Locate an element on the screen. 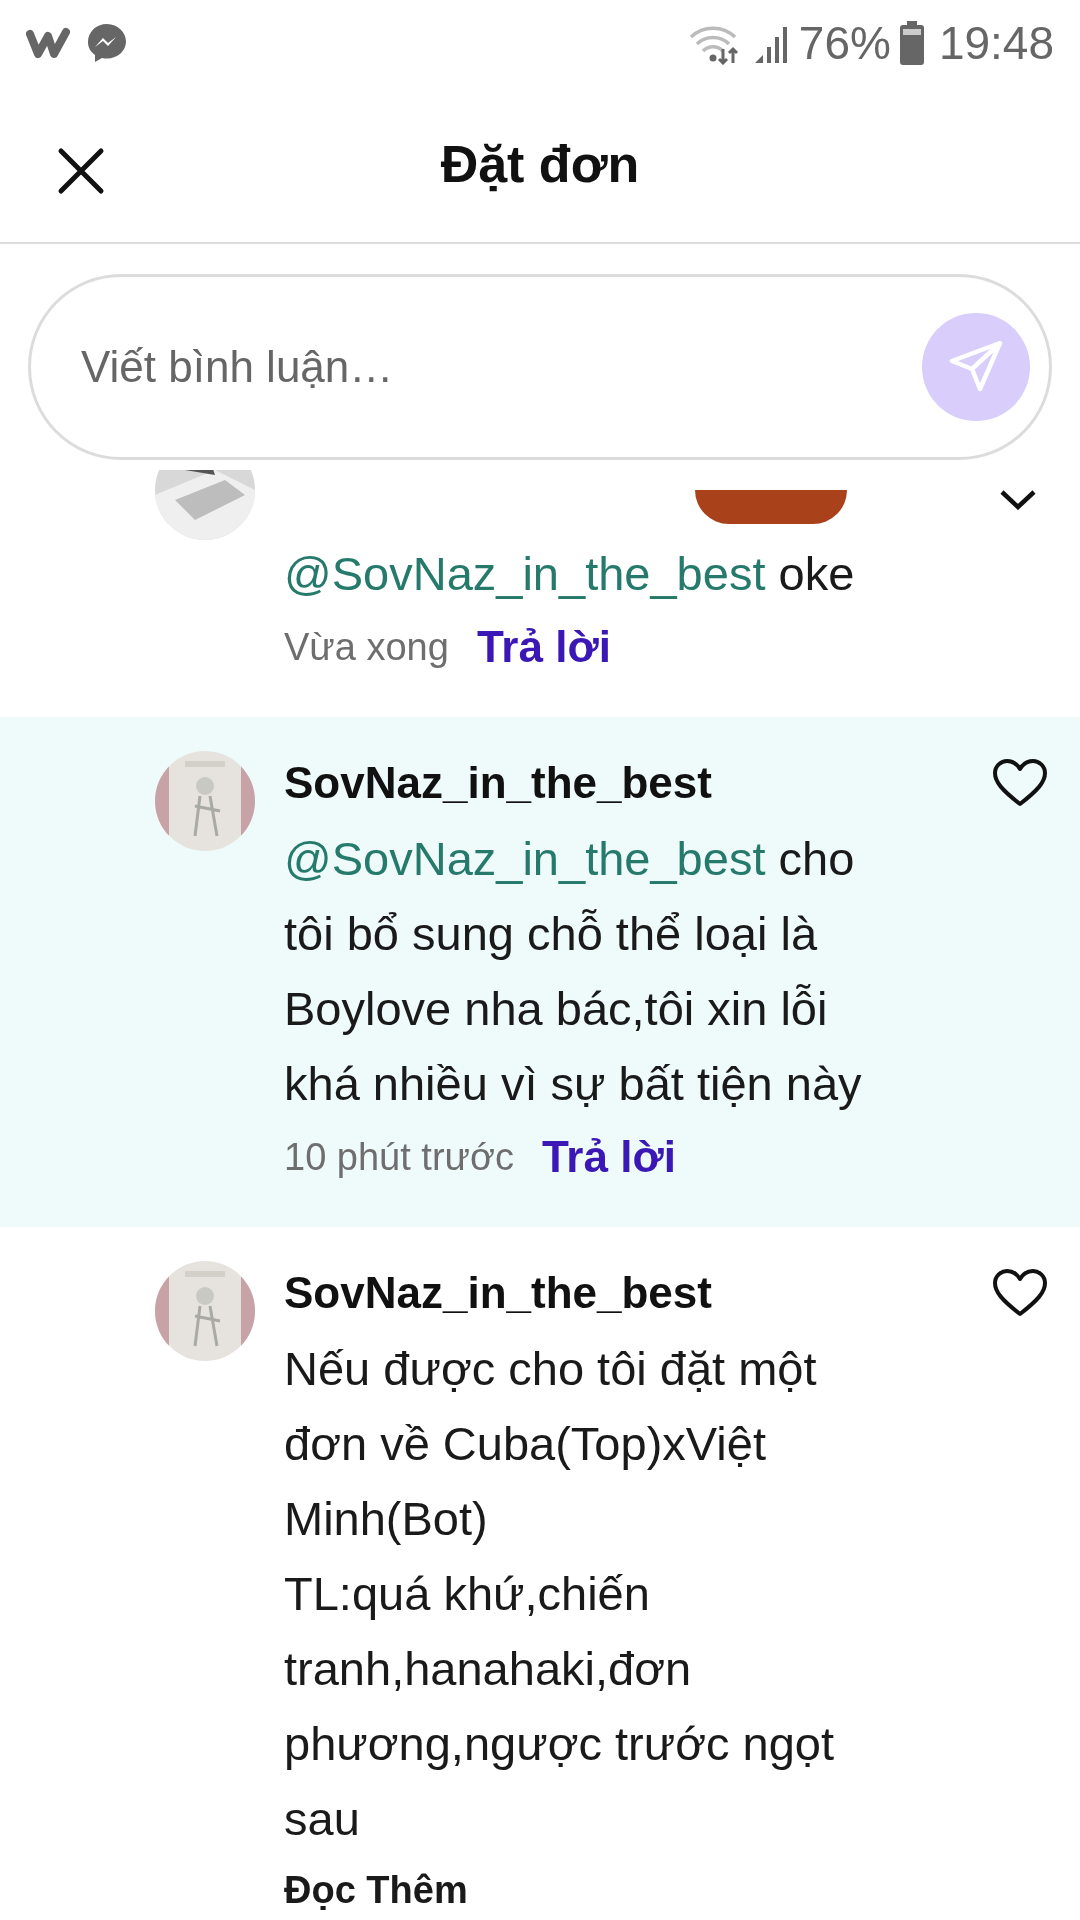 Image resolution: width=1080 pixels, height=1920 pixels. app-logo-icon is located at coordinates (49, 43).